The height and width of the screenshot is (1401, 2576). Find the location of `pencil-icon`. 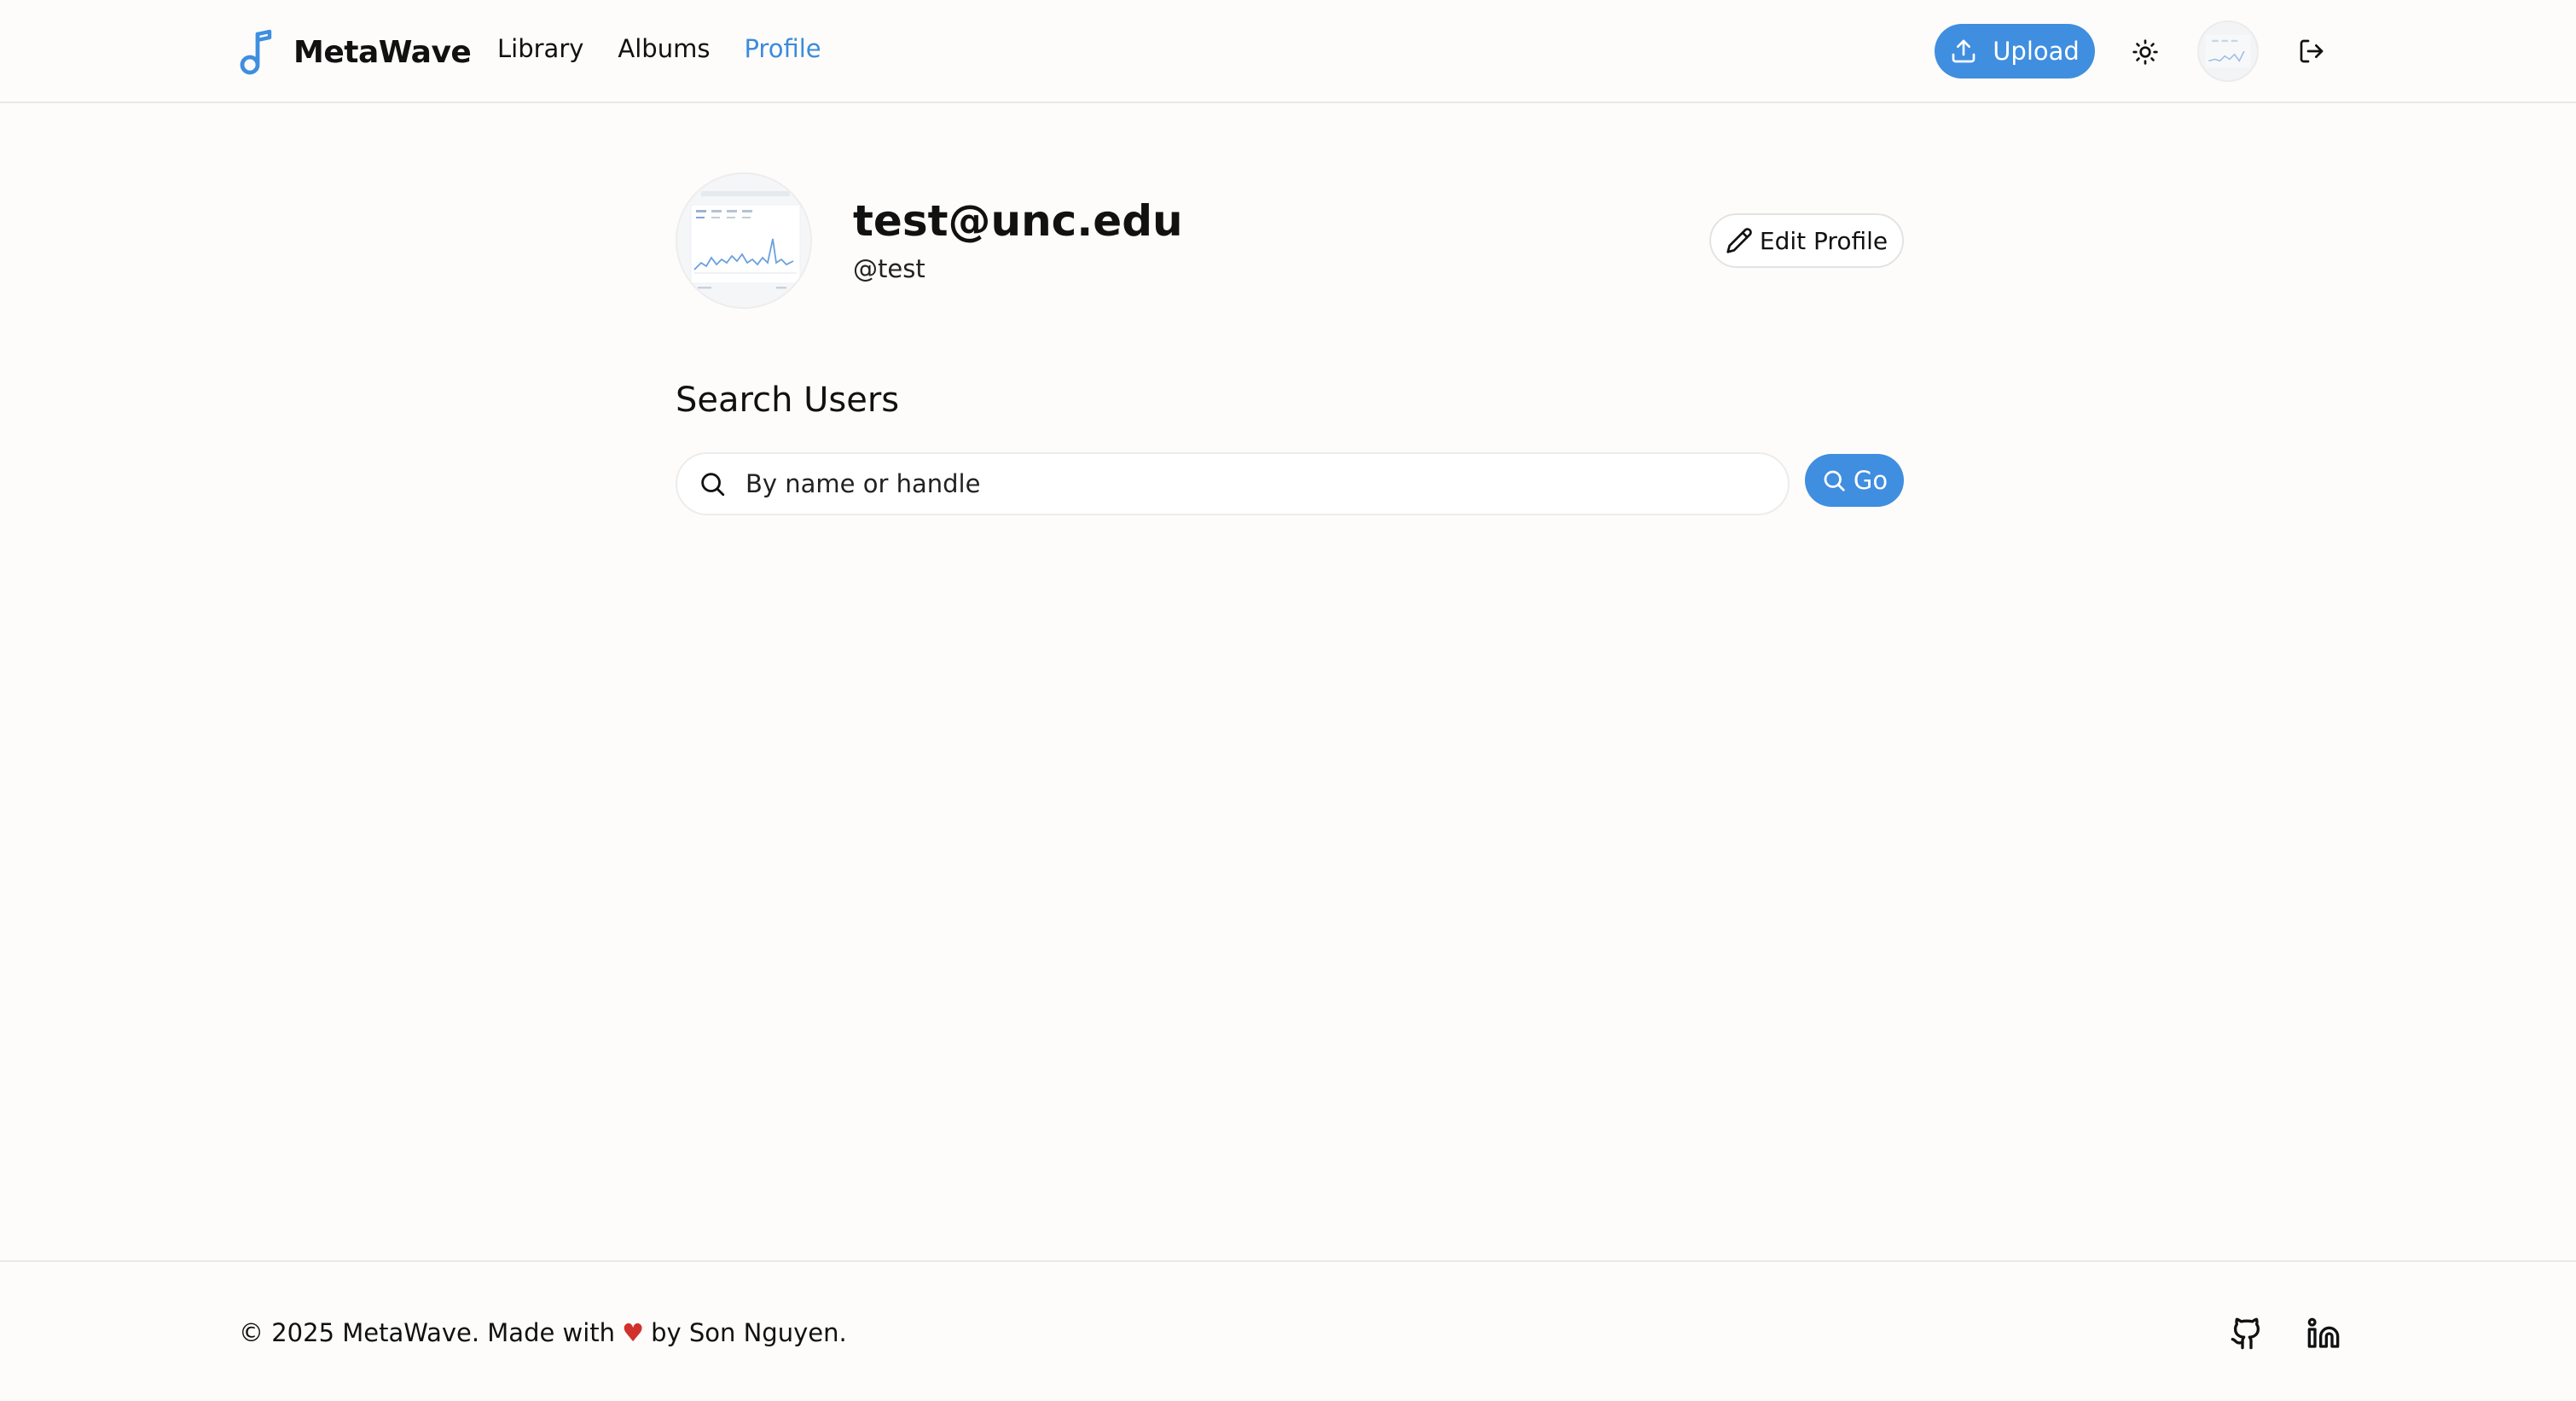

pencil-icon is located at coordinates (1739, 240).